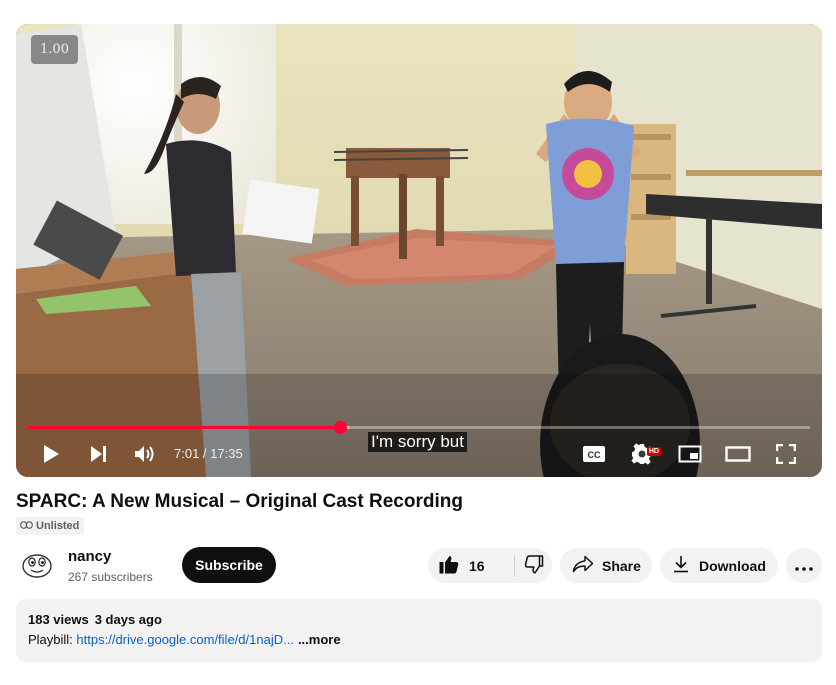 The width and height of the screenshot is (836, 685). I want to click on download-button: Download, so click(719, 565).